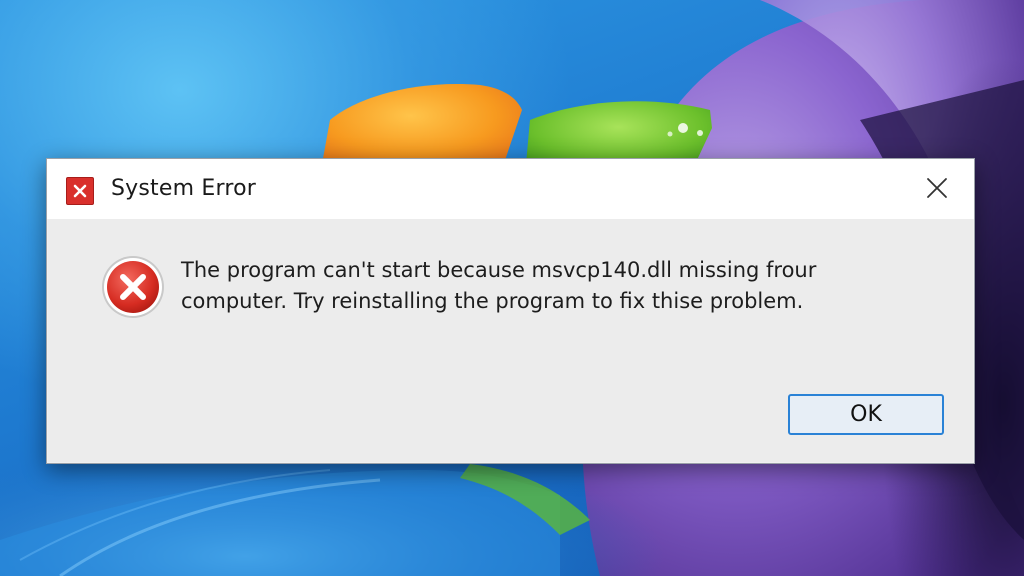  I want to click on close-icon, so click(937, 188).